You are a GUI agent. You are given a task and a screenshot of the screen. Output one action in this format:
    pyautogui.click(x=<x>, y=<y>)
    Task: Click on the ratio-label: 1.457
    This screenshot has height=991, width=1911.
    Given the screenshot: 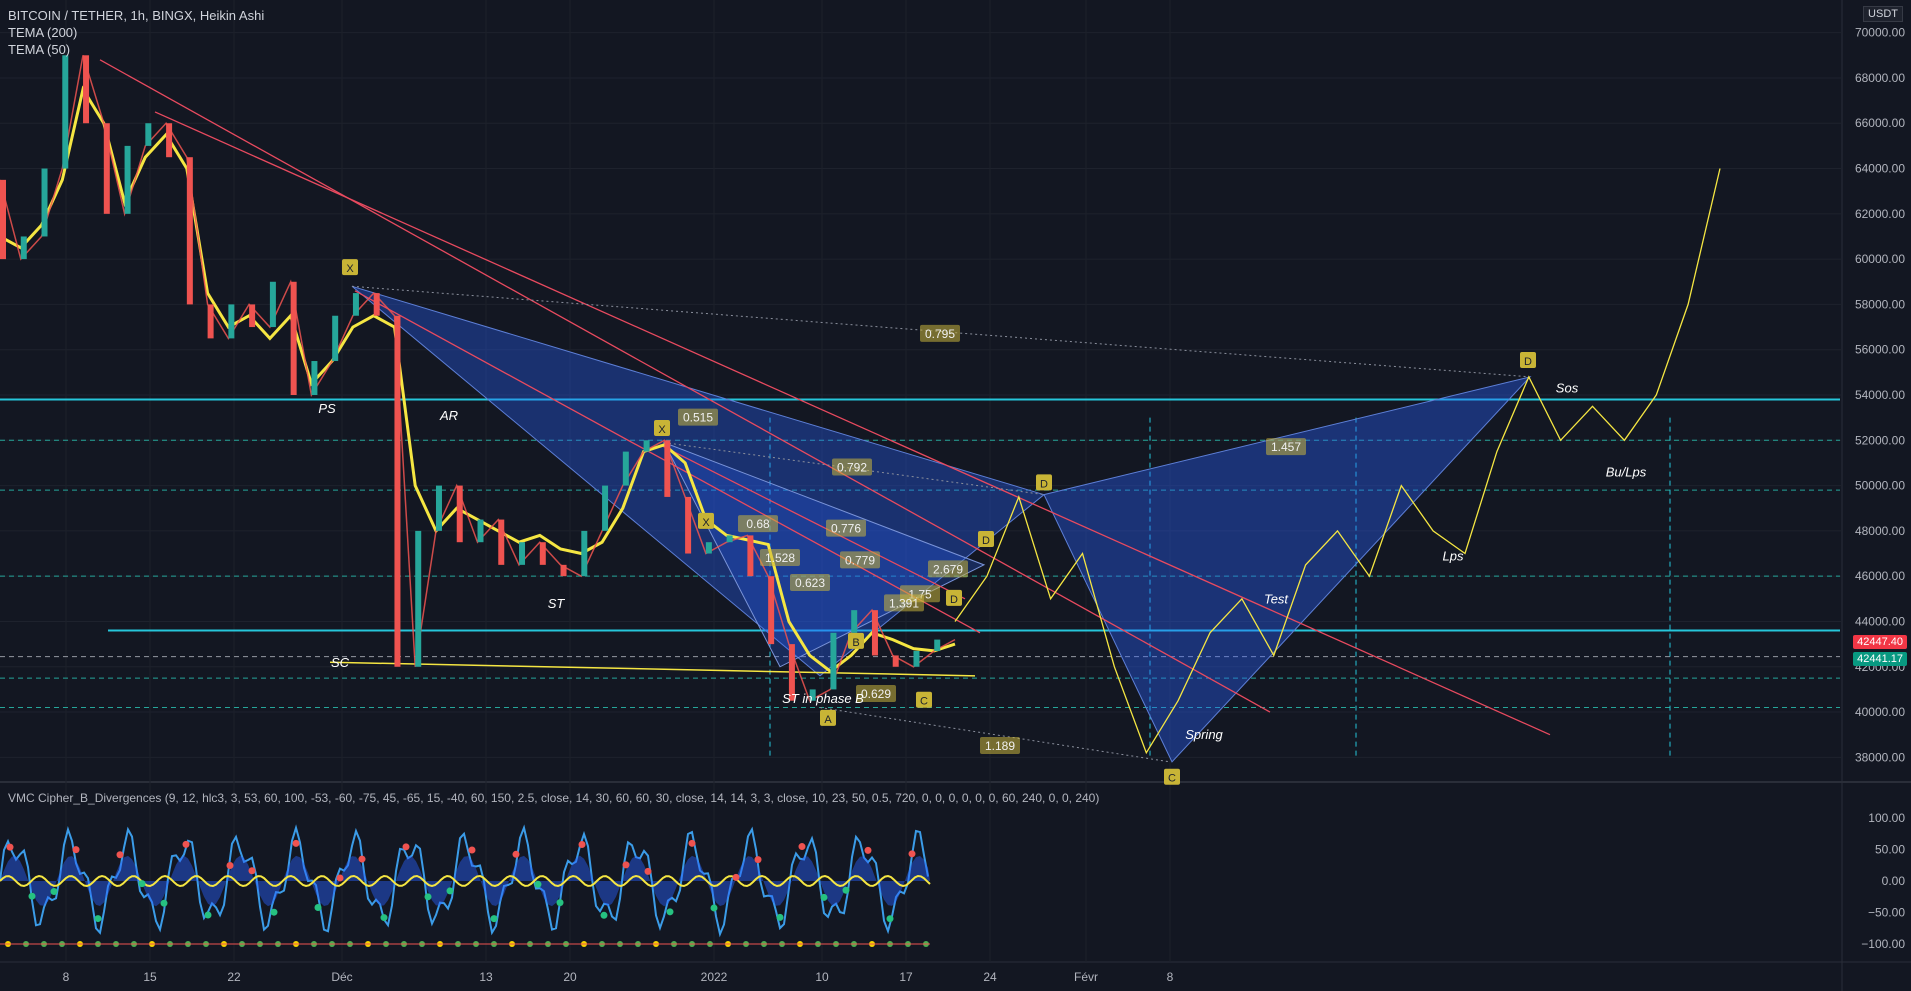 What is the action you would take?
    pyautogui.click(x=1286, y=447)
    